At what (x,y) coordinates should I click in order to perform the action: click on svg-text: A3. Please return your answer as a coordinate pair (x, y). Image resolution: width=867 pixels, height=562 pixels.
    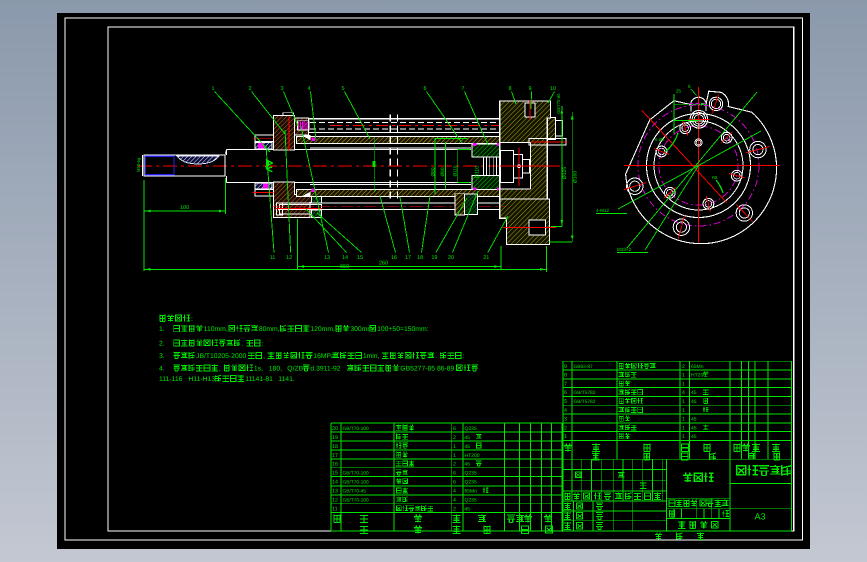
    Looking at the image, I should click on (759, 517).